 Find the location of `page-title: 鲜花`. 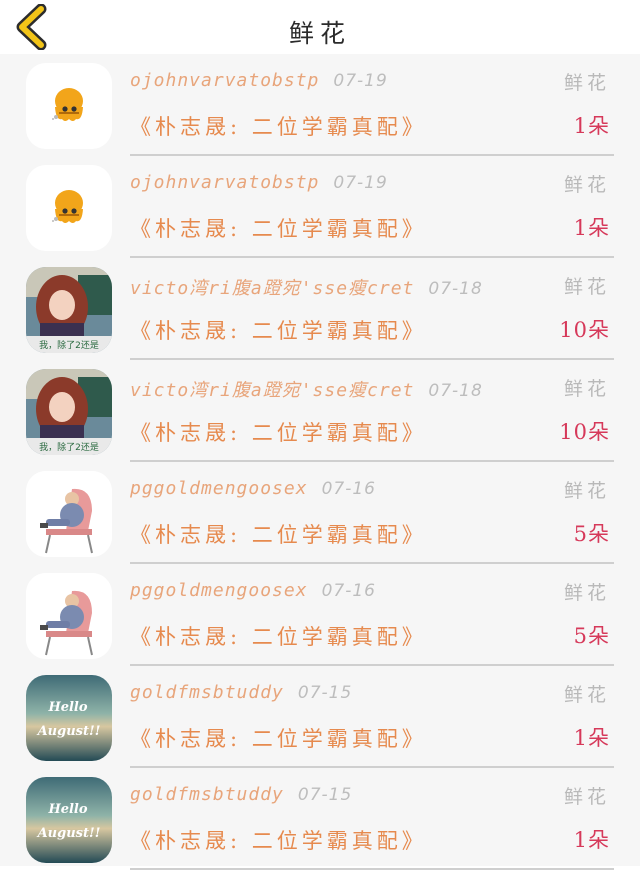

page-title: 鲜花 is located at coordinates (319, 33).